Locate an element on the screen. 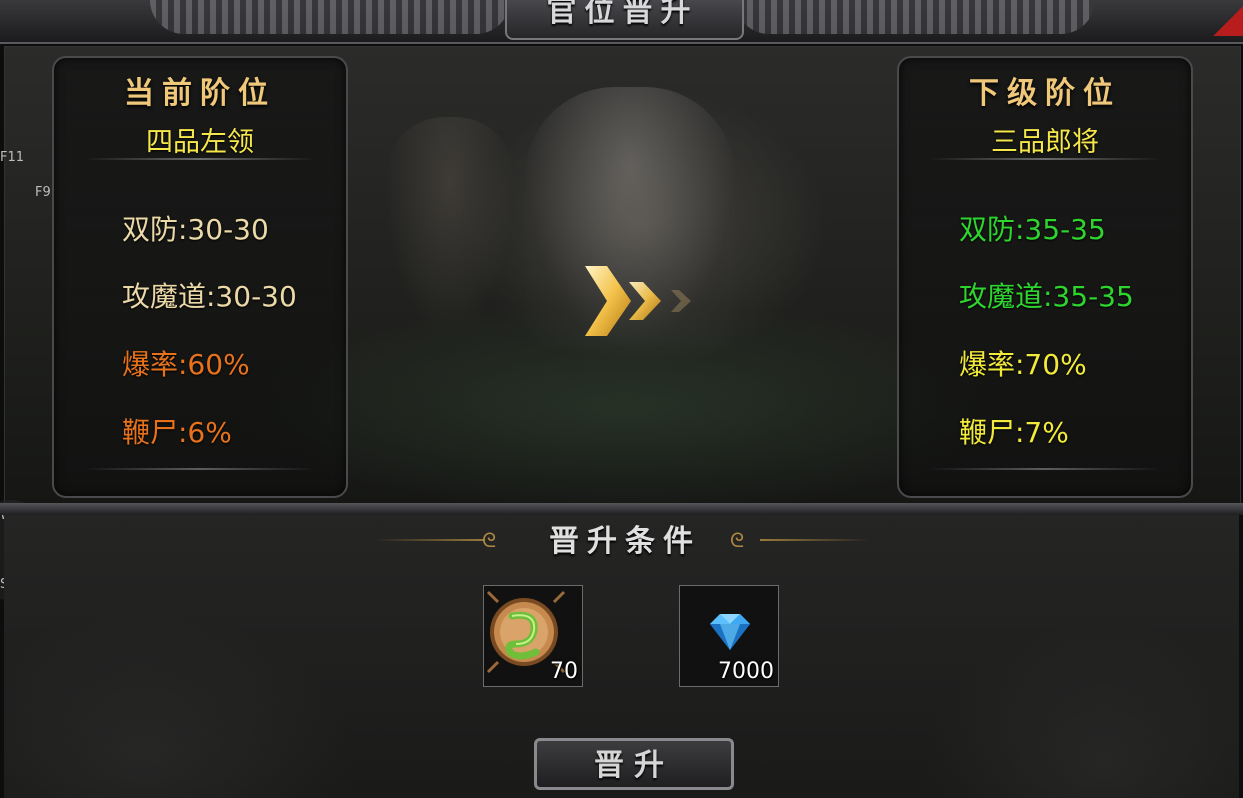 Image resolution: width=1243 pixels, height=798 pixels. stat-corpse-whip: 鞭尸:7% is located at coordinates (1014, 432).